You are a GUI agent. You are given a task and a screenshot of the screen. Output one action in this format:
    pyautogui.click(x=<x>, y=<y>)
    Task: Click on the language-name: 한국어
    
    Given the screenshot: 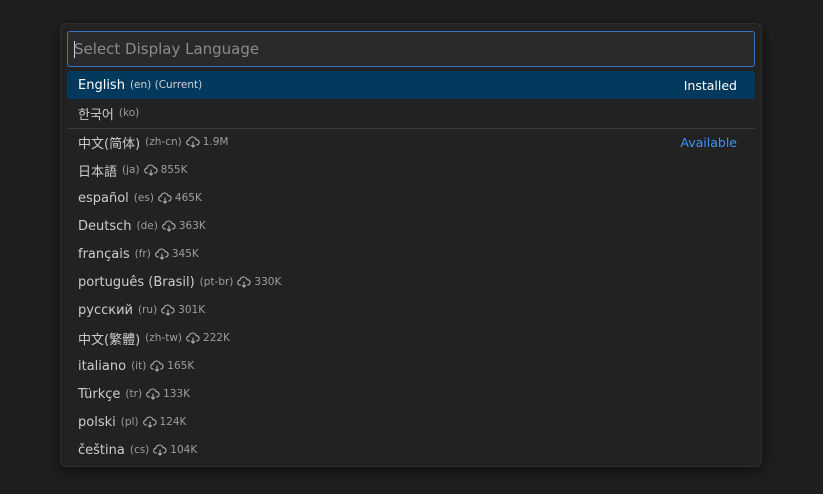 What is the action you would take?
    pyautogui.click(x=96, y=115)
    